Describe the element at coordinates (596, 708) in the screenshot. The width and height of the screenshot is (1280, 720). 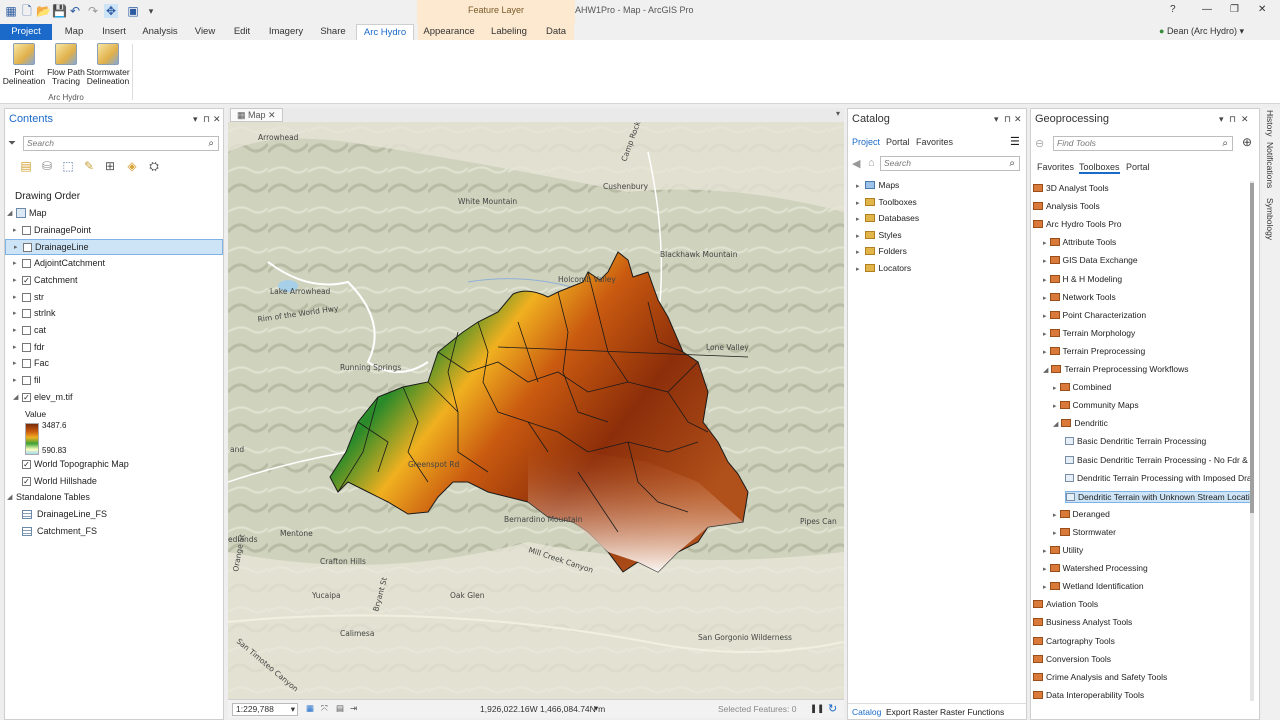
I see `coords-chevron-icon: ▾` at that location.